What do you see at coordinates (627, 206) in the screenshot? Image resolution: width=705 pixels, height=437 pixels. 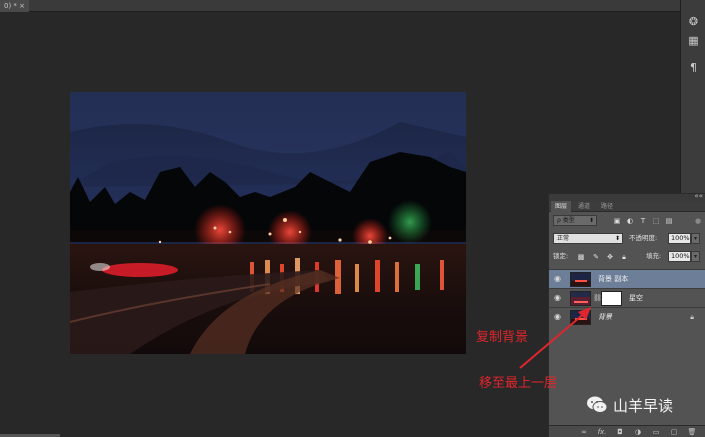 I see `panel-tabs: 图层 通道 路径` at bounding box center [627, 206].